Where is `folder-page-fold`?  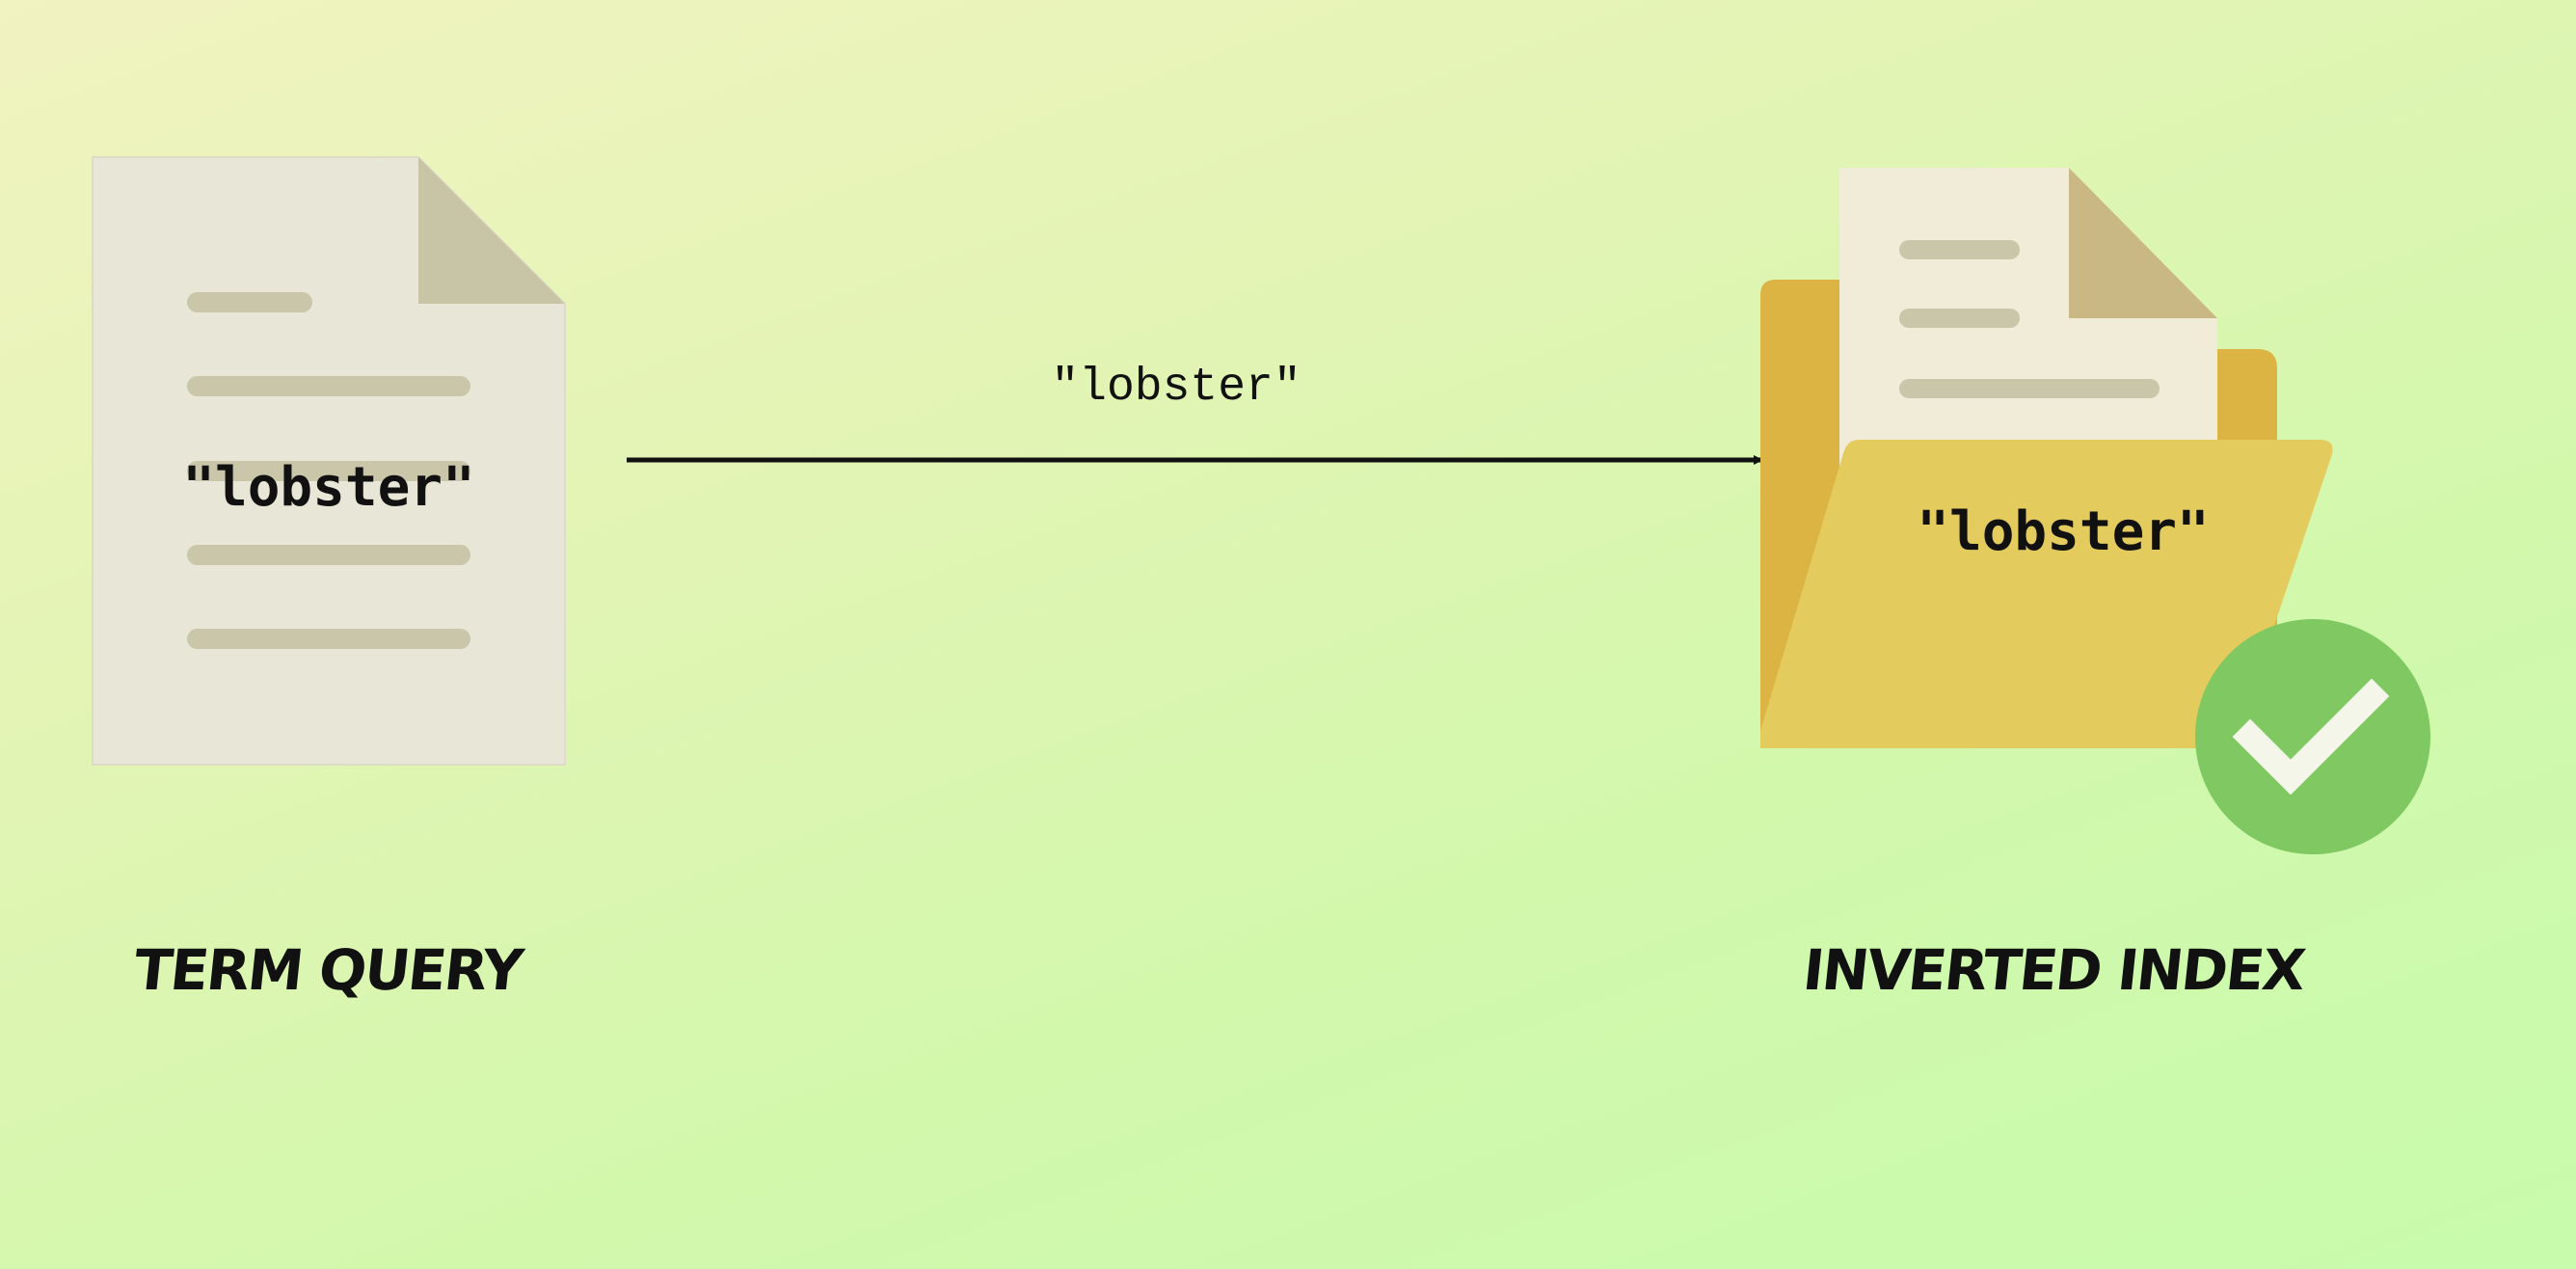 folder-page-fold is located at coordinates (2143, 243).